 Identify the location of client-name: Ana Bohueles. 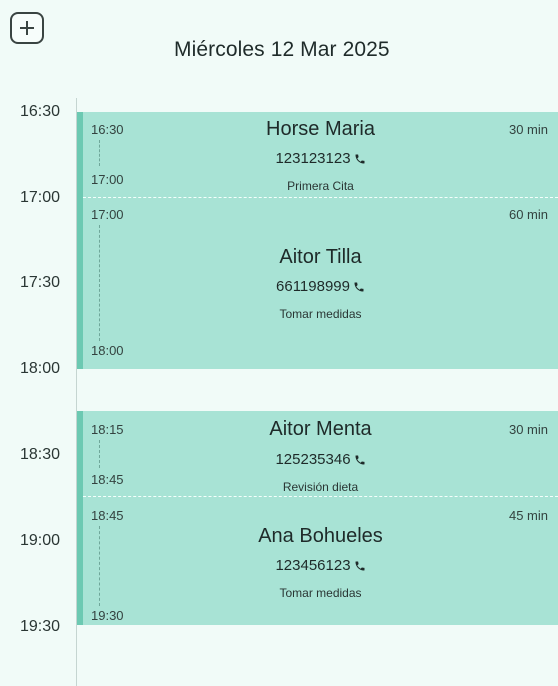
(320, 536).